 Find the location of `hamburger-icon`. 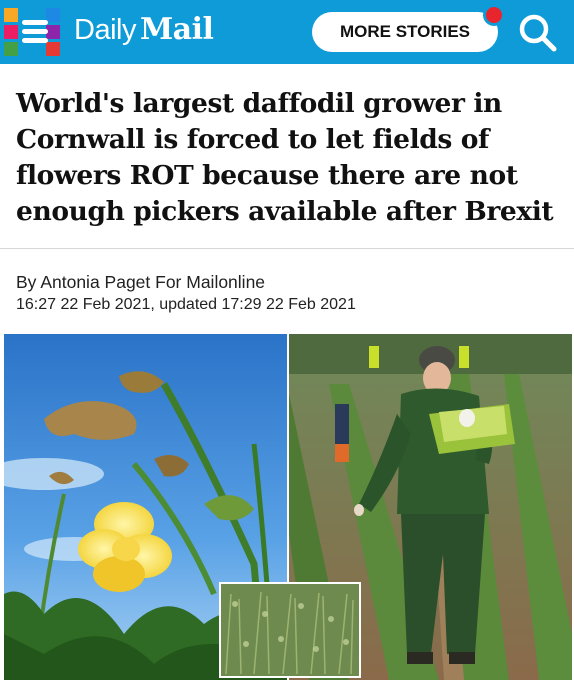

hamburger-icon is located at coordinates (35, 32).